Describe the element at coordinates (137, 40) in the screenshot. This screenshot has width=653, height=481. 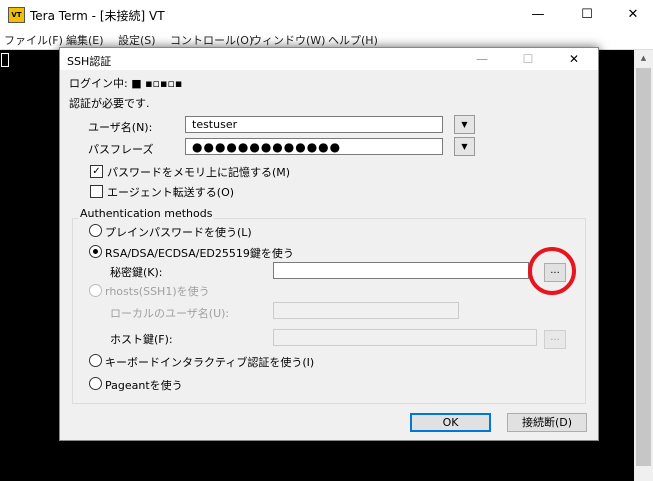
I see `menu-settings: 設定(S)` at that location.